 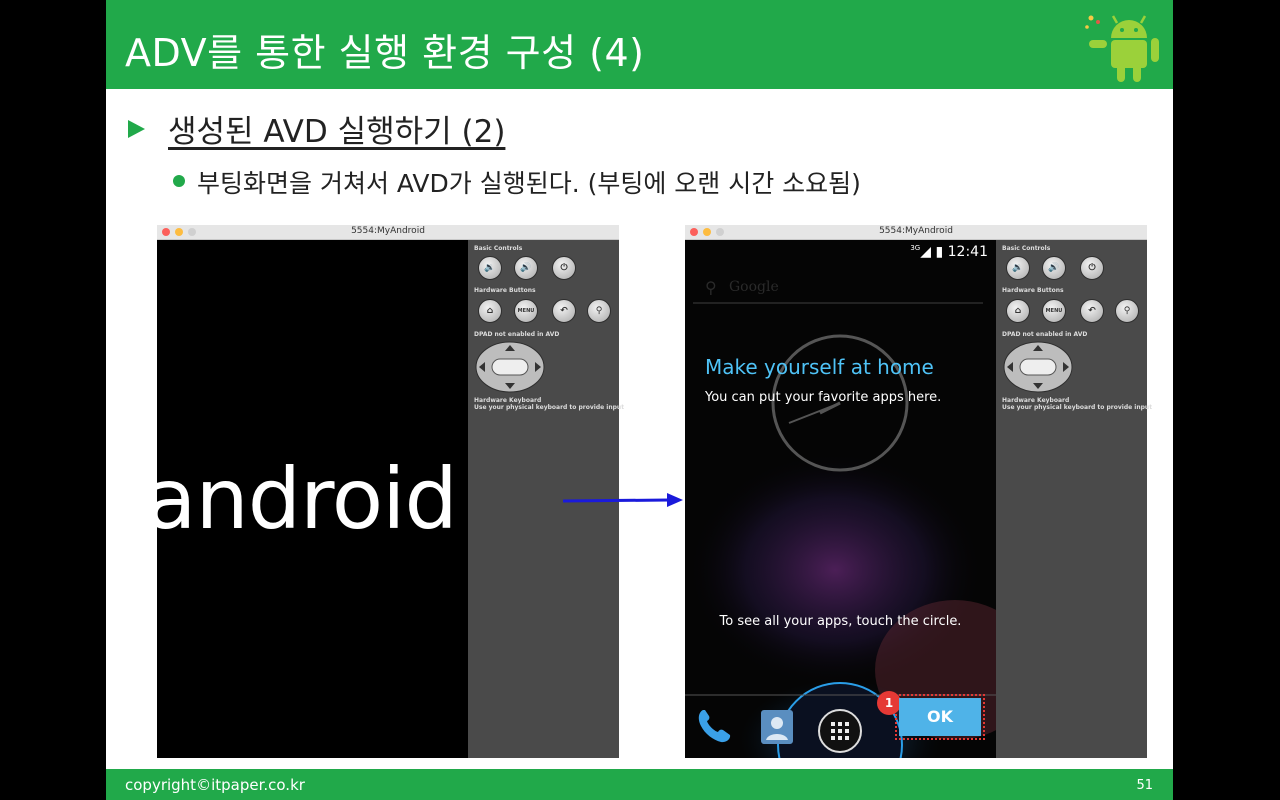 I want to click on contacts-app-icon, so click(x=777, y=727).